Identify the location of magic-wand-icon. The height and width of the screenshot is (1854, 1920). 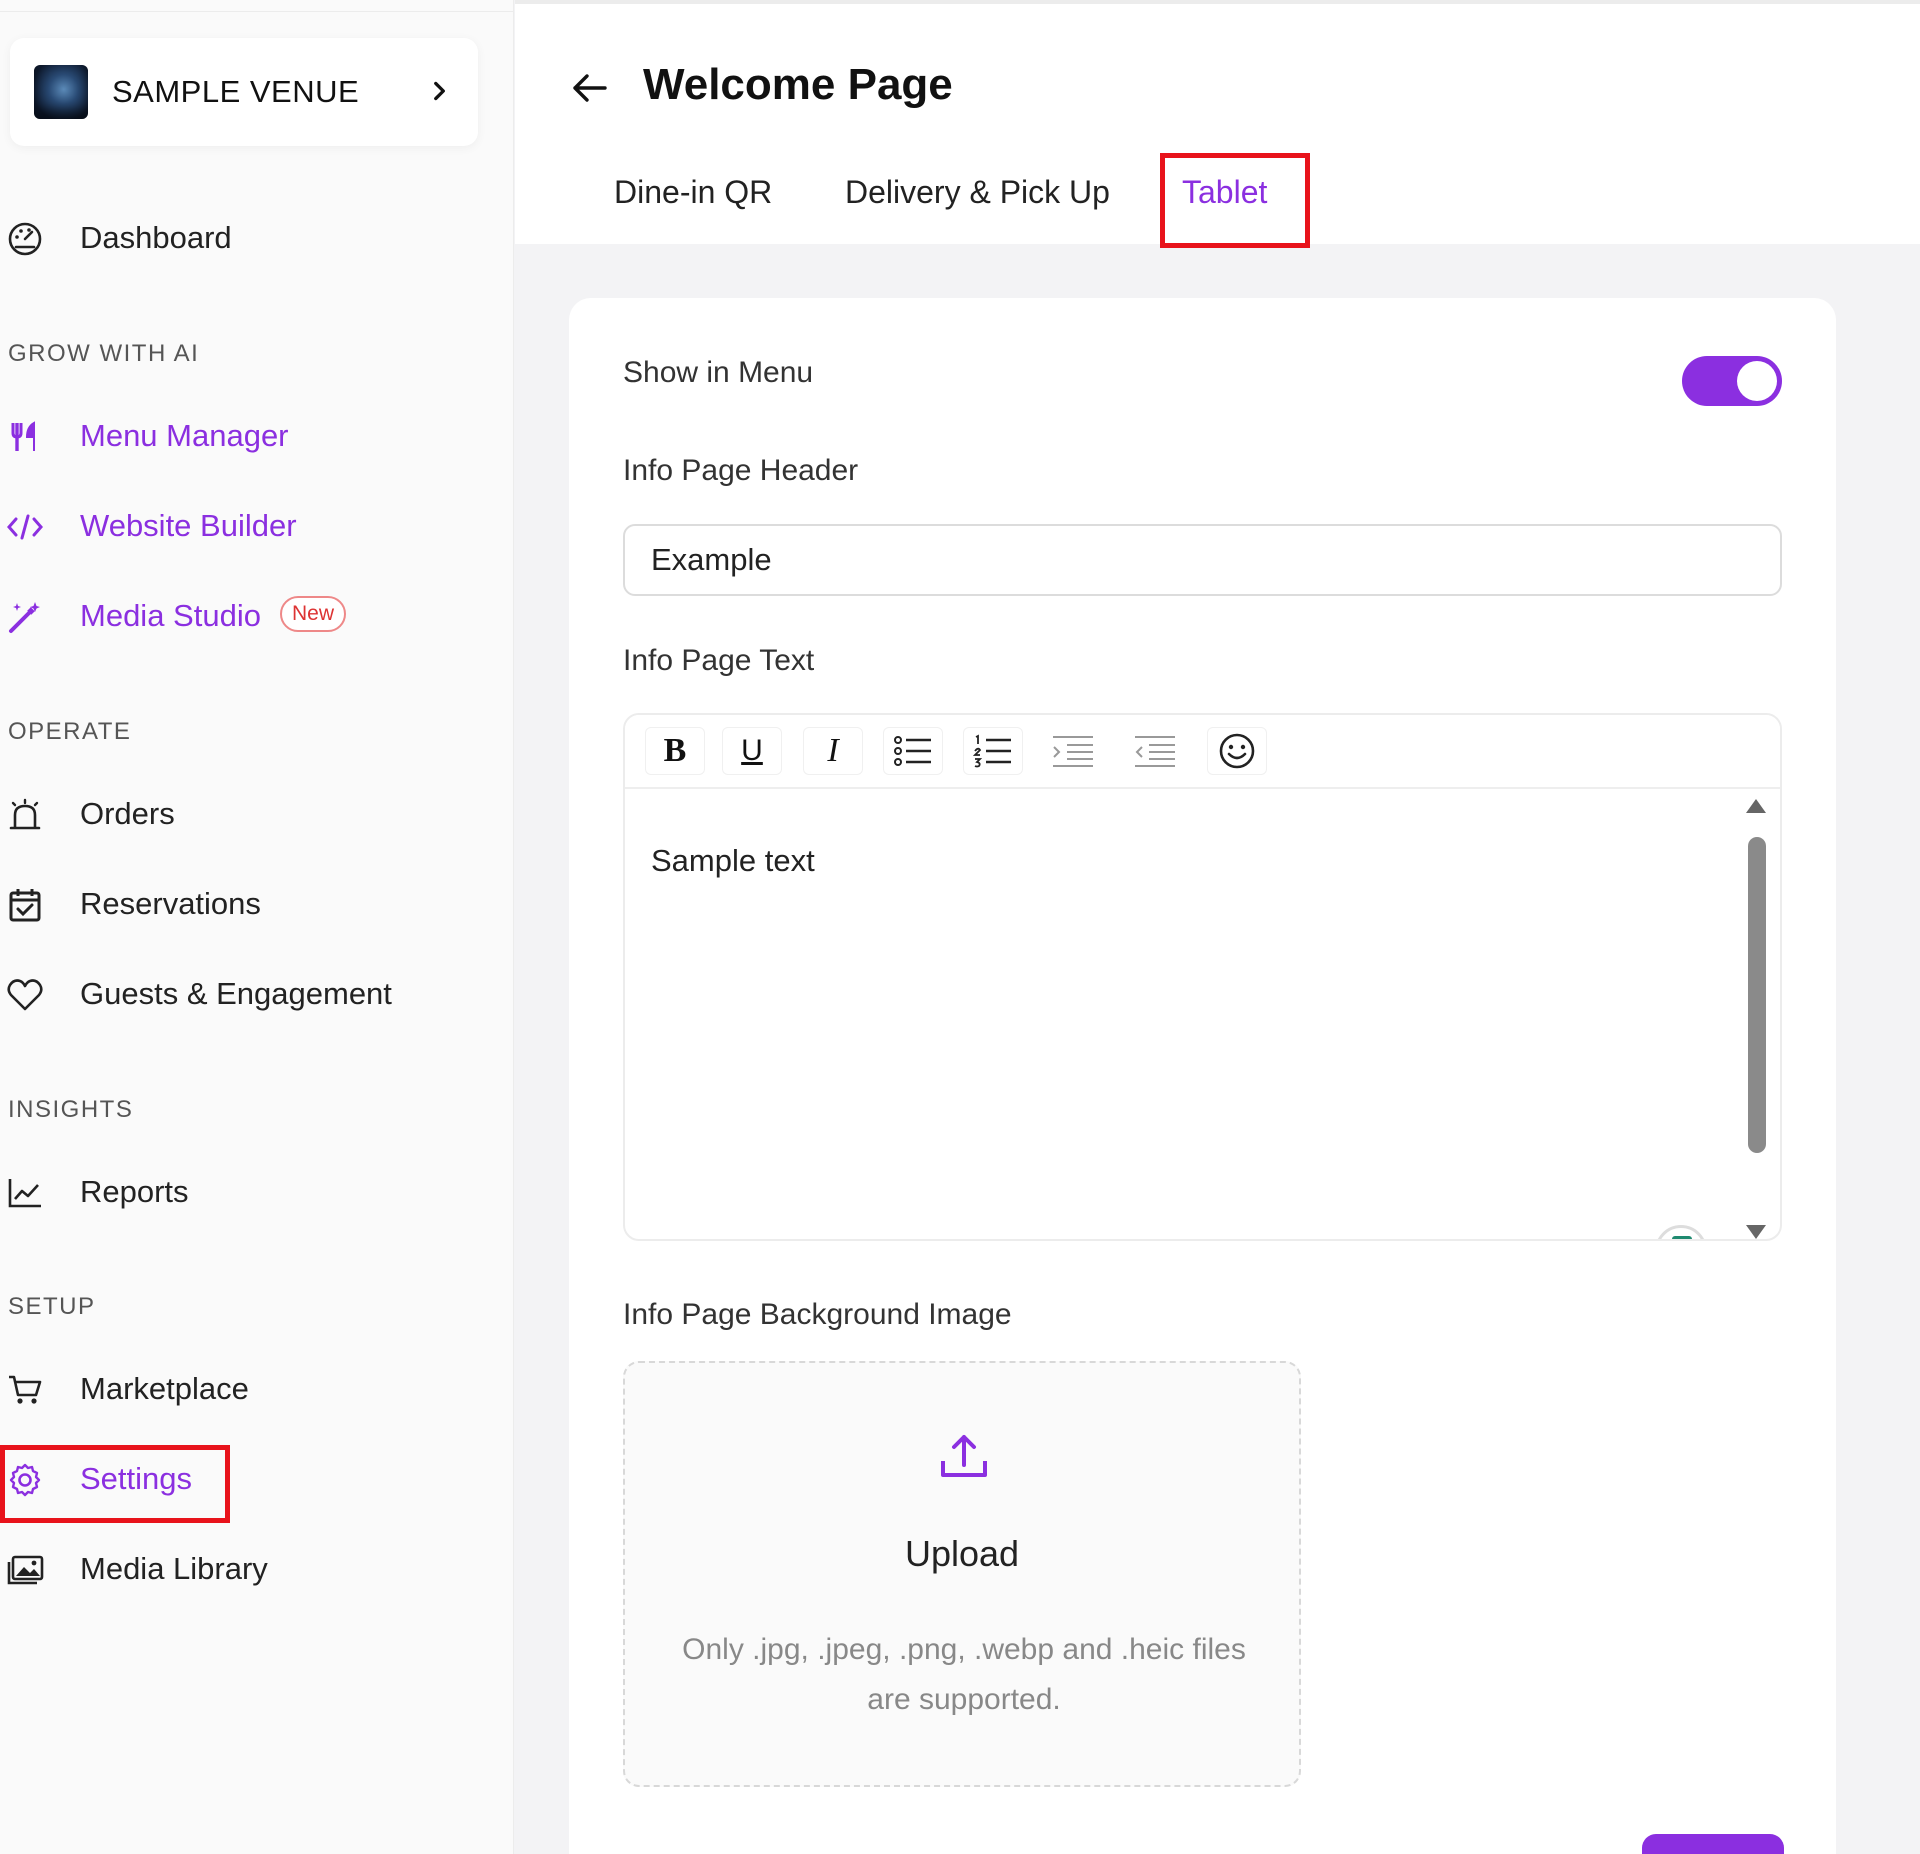
(25, 617).